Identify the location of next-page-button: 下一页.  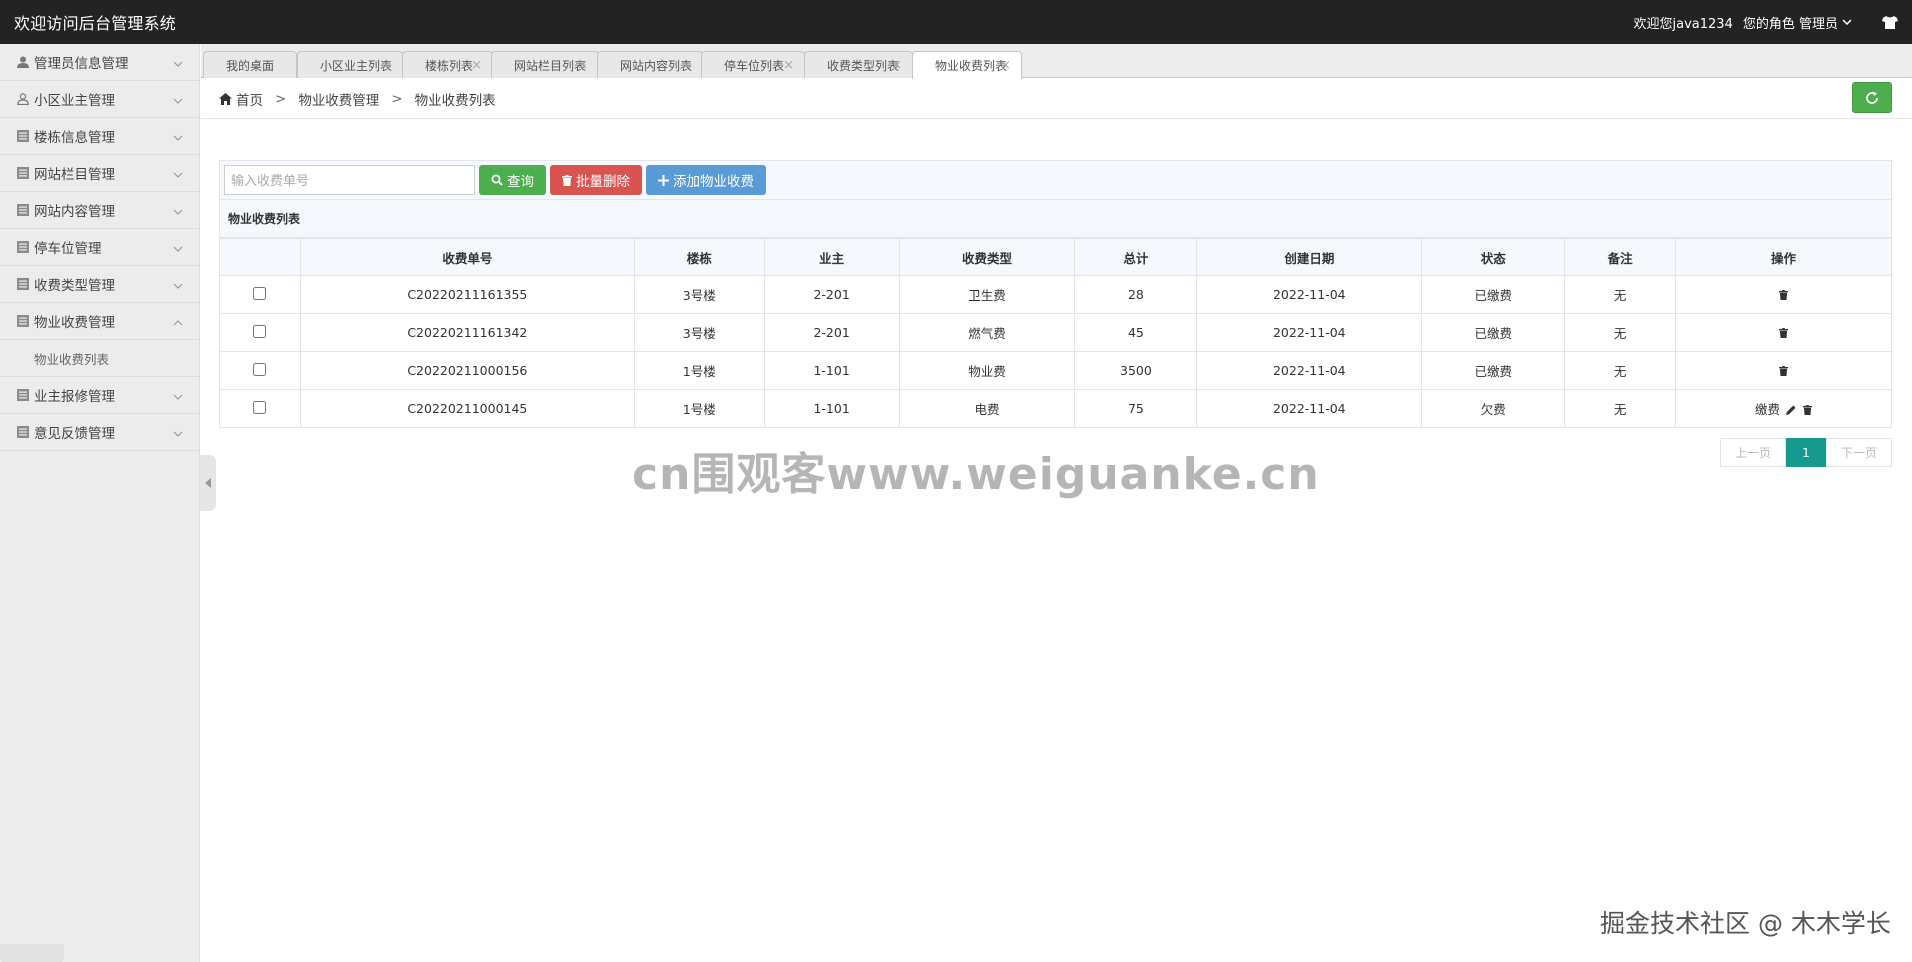
(1859, 452).